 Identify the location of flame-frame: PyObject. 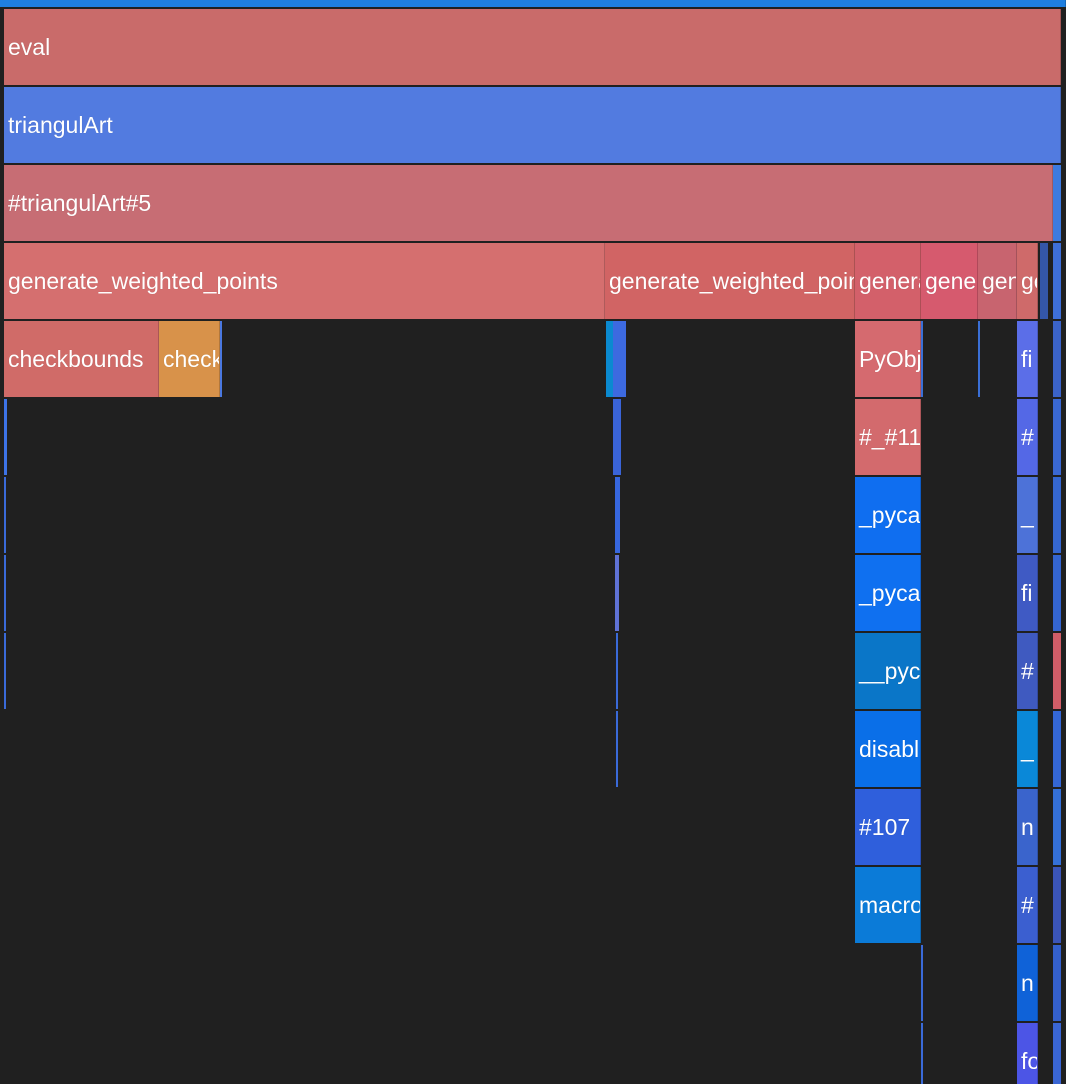
(888, 359).